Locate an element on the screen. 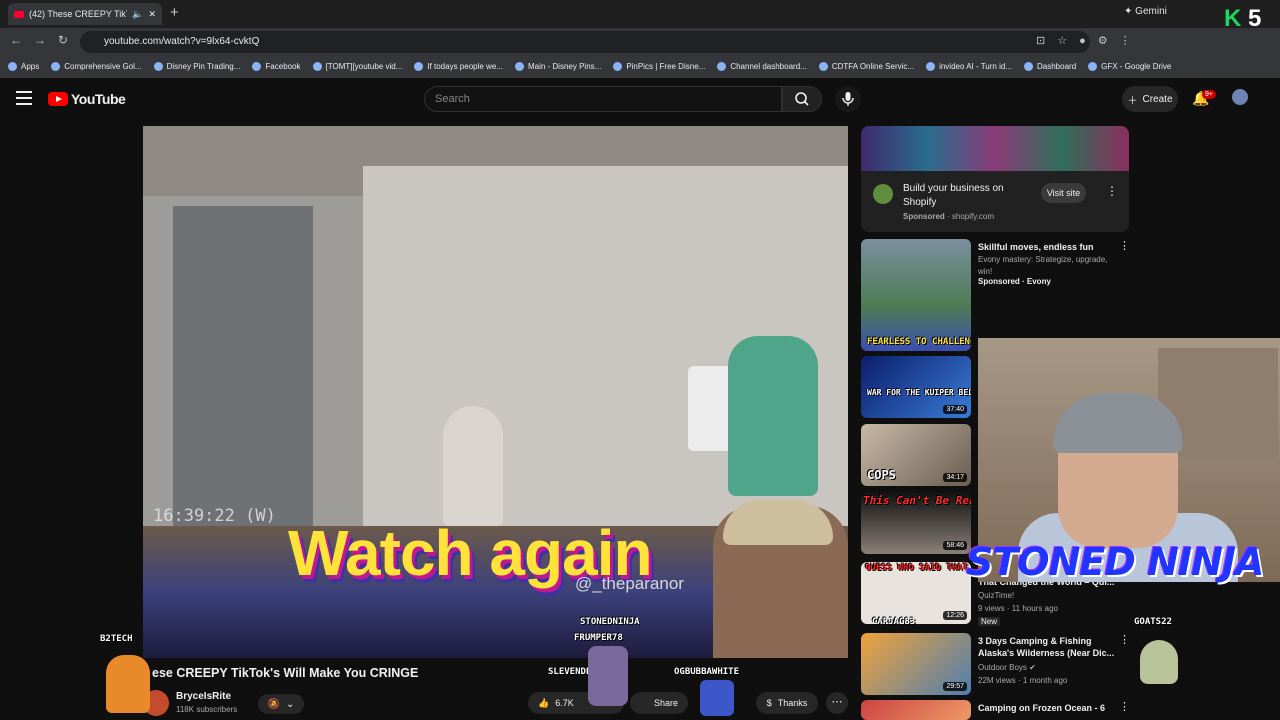  ad-menu-icon: ⋮ is located at coordinates (1112, 191).